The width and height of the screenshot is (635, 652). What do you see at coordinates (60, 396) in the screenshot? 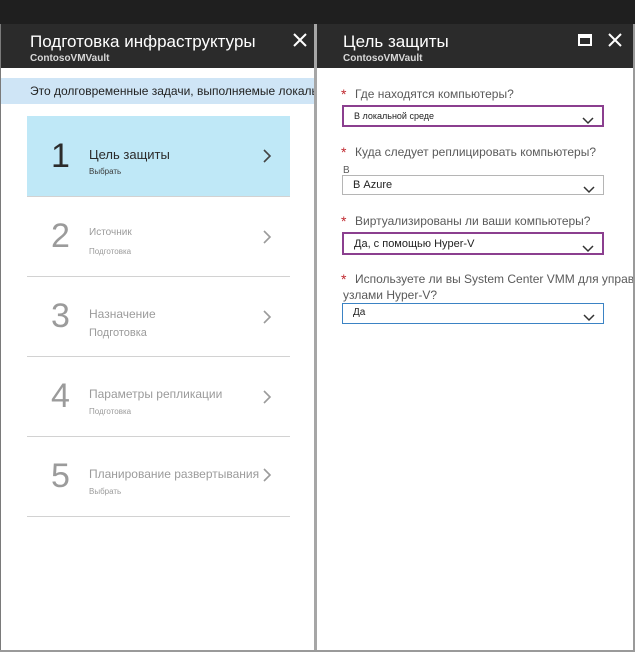
I see `step-number: 4` at bounding box center [60, 396].